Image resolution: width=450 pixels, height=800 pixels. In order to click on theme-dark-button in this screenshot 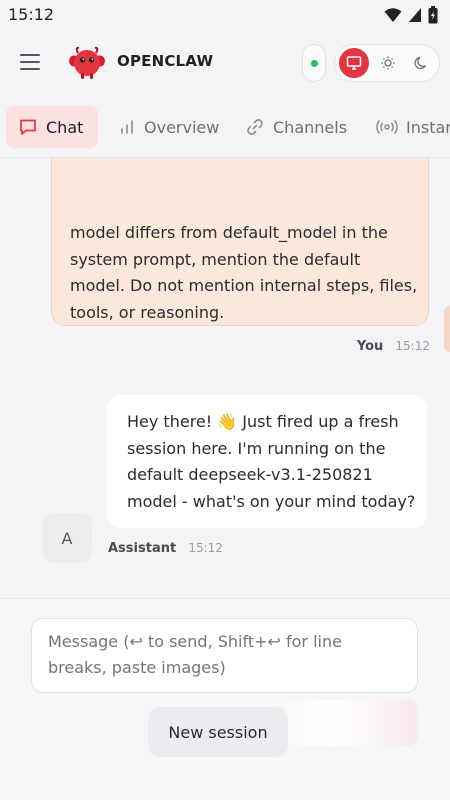, I will do `click(422, 63)`.